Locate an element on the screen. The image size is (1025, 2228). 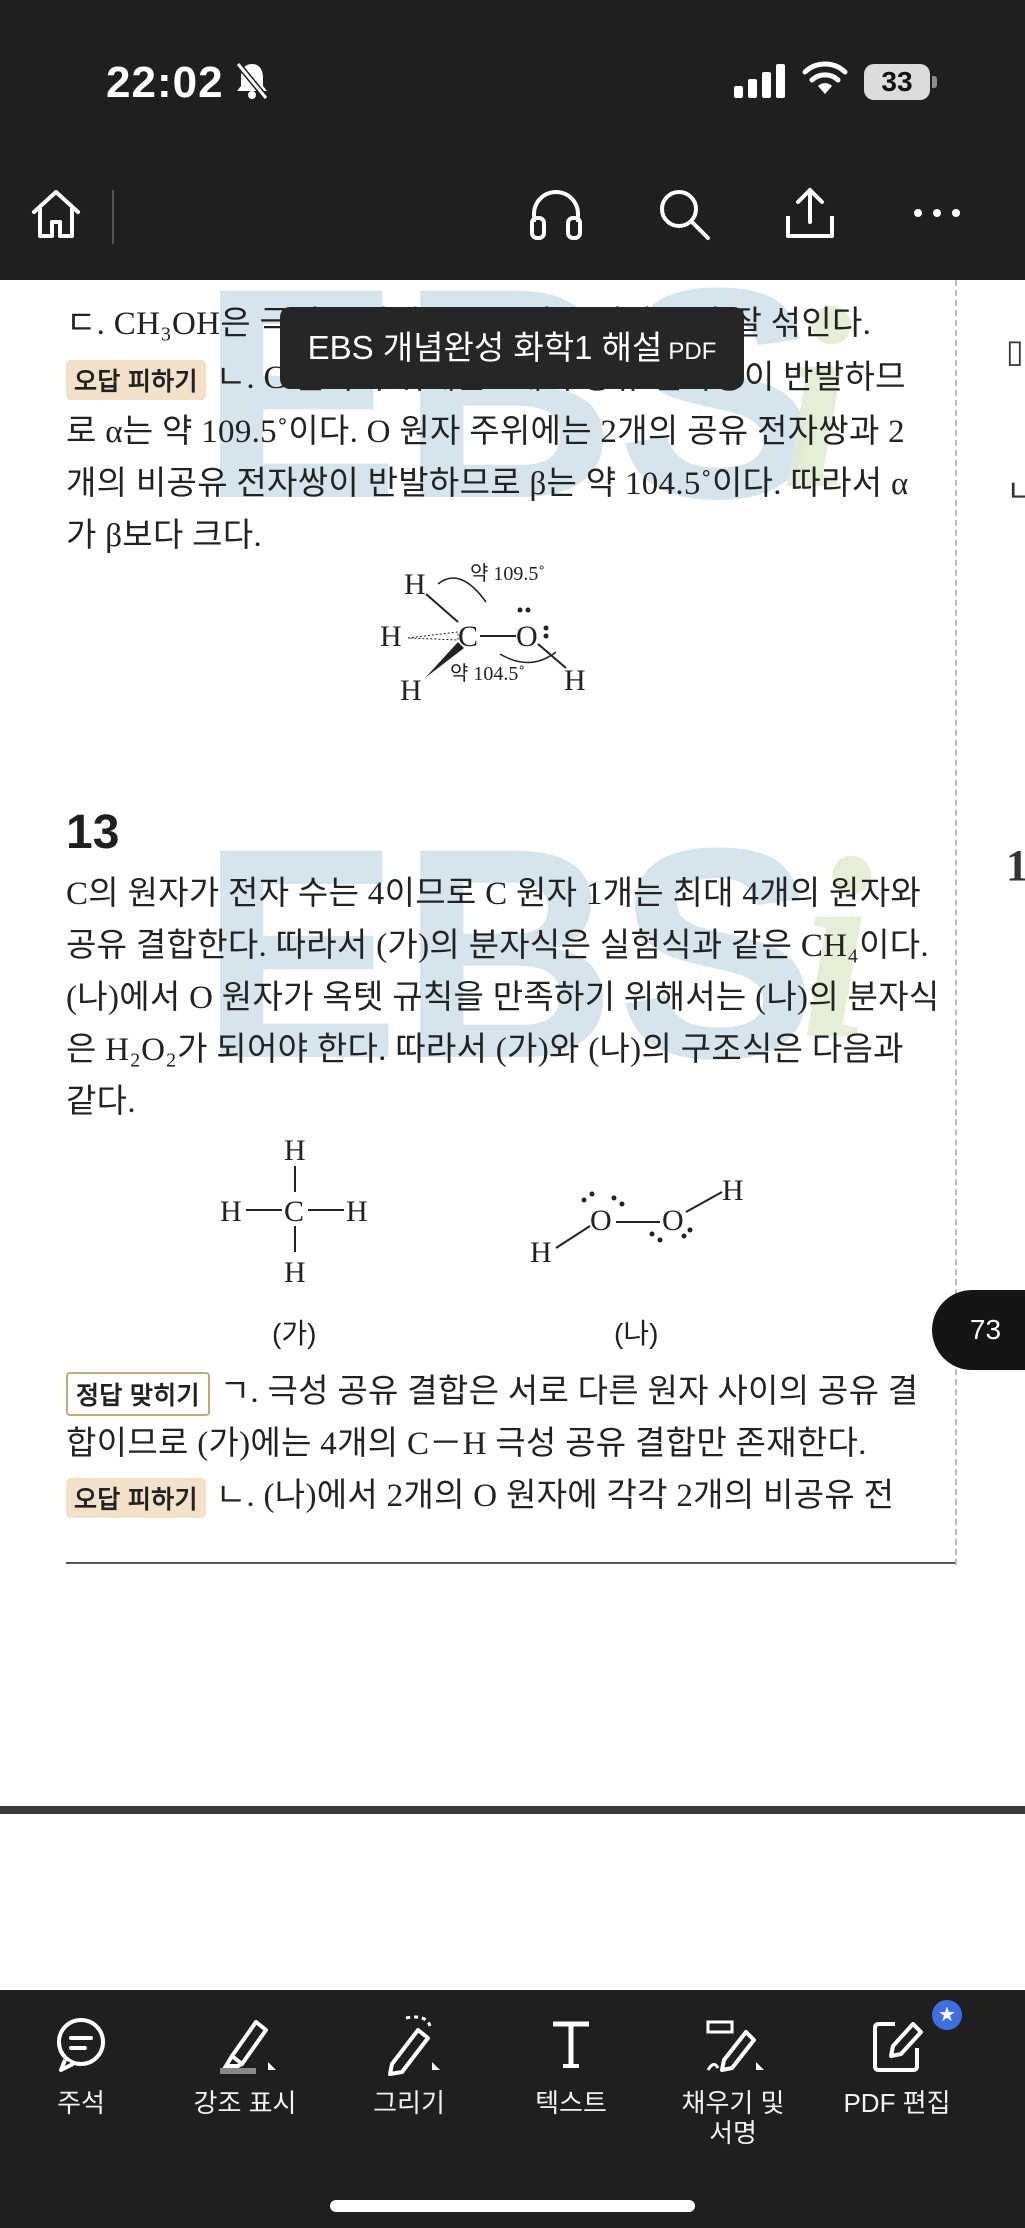
edit-pdf-label: PDF 편집 is located at coordinates (897, 2103).